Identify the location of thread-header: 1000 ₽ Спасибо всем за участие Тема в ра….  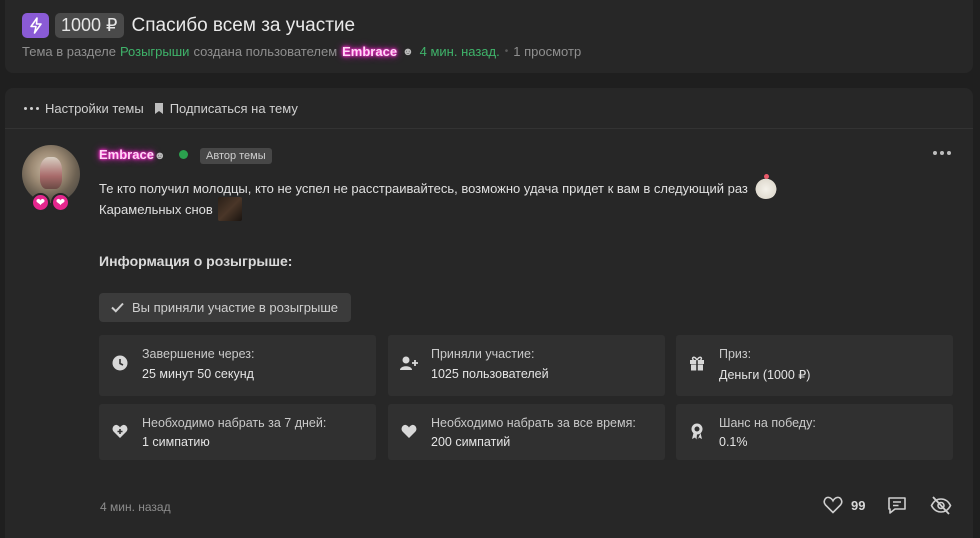
(489, 36).